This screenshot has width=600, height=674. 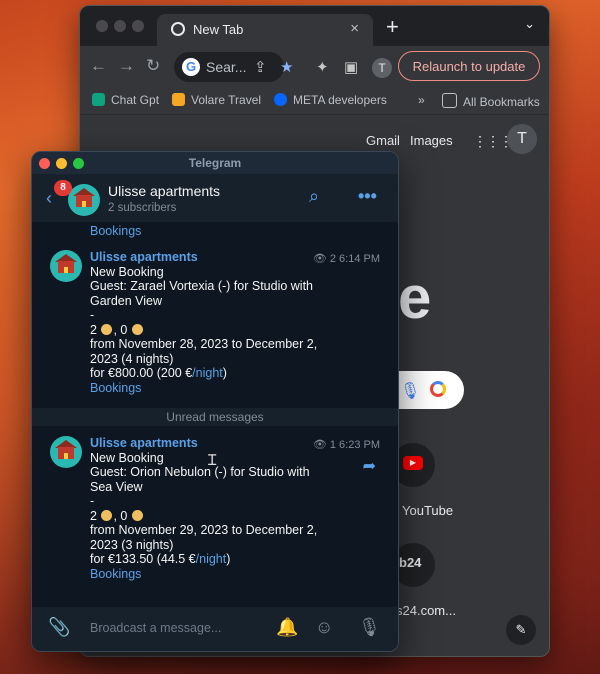 What do you see at coordinates (491, 101) in the screenshot?
I see `all-bookmarks-button: All Bookmarks` at bounding box center [491, 101].